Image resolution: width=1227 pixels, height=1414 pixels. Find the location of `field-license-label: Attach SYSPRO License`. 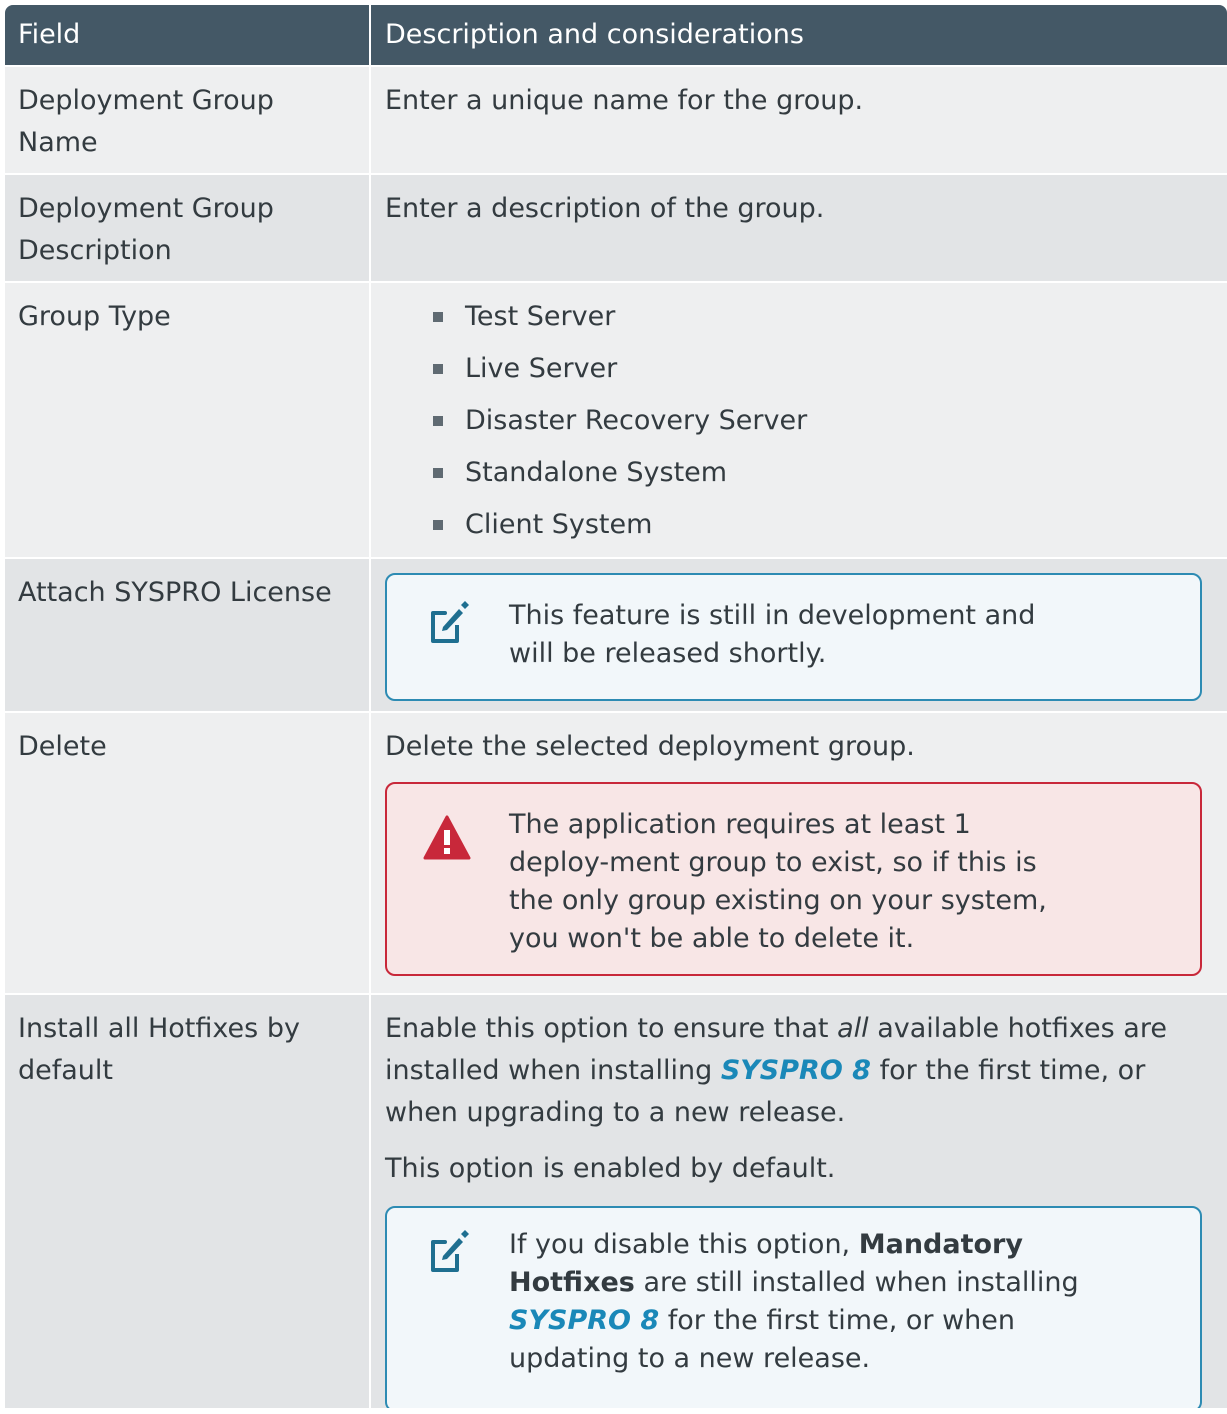

field-license-label: Attach SYSPRO License is located at coordinates (175, 592).